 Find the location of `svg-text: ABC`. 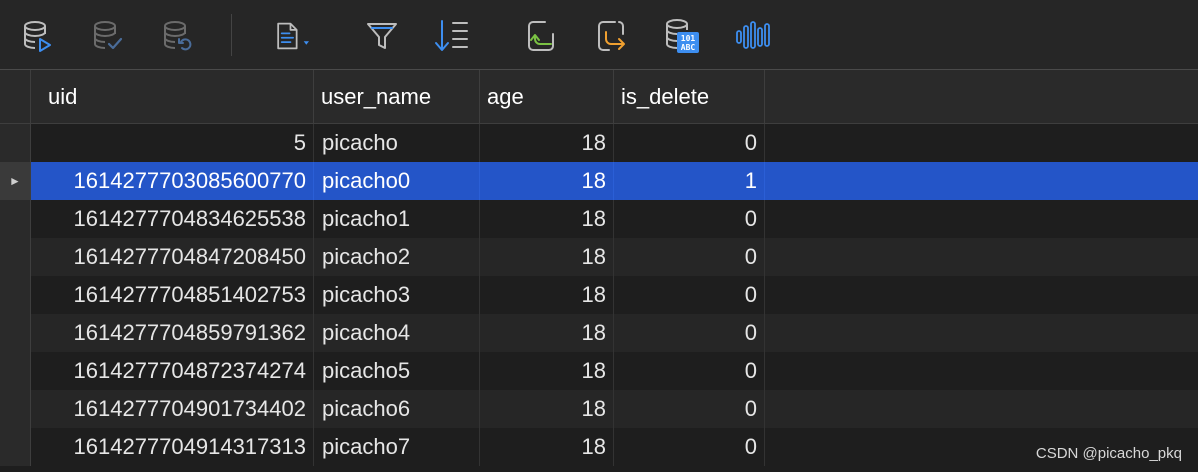

svg-text: ABC is located at coordinates (688, 47).